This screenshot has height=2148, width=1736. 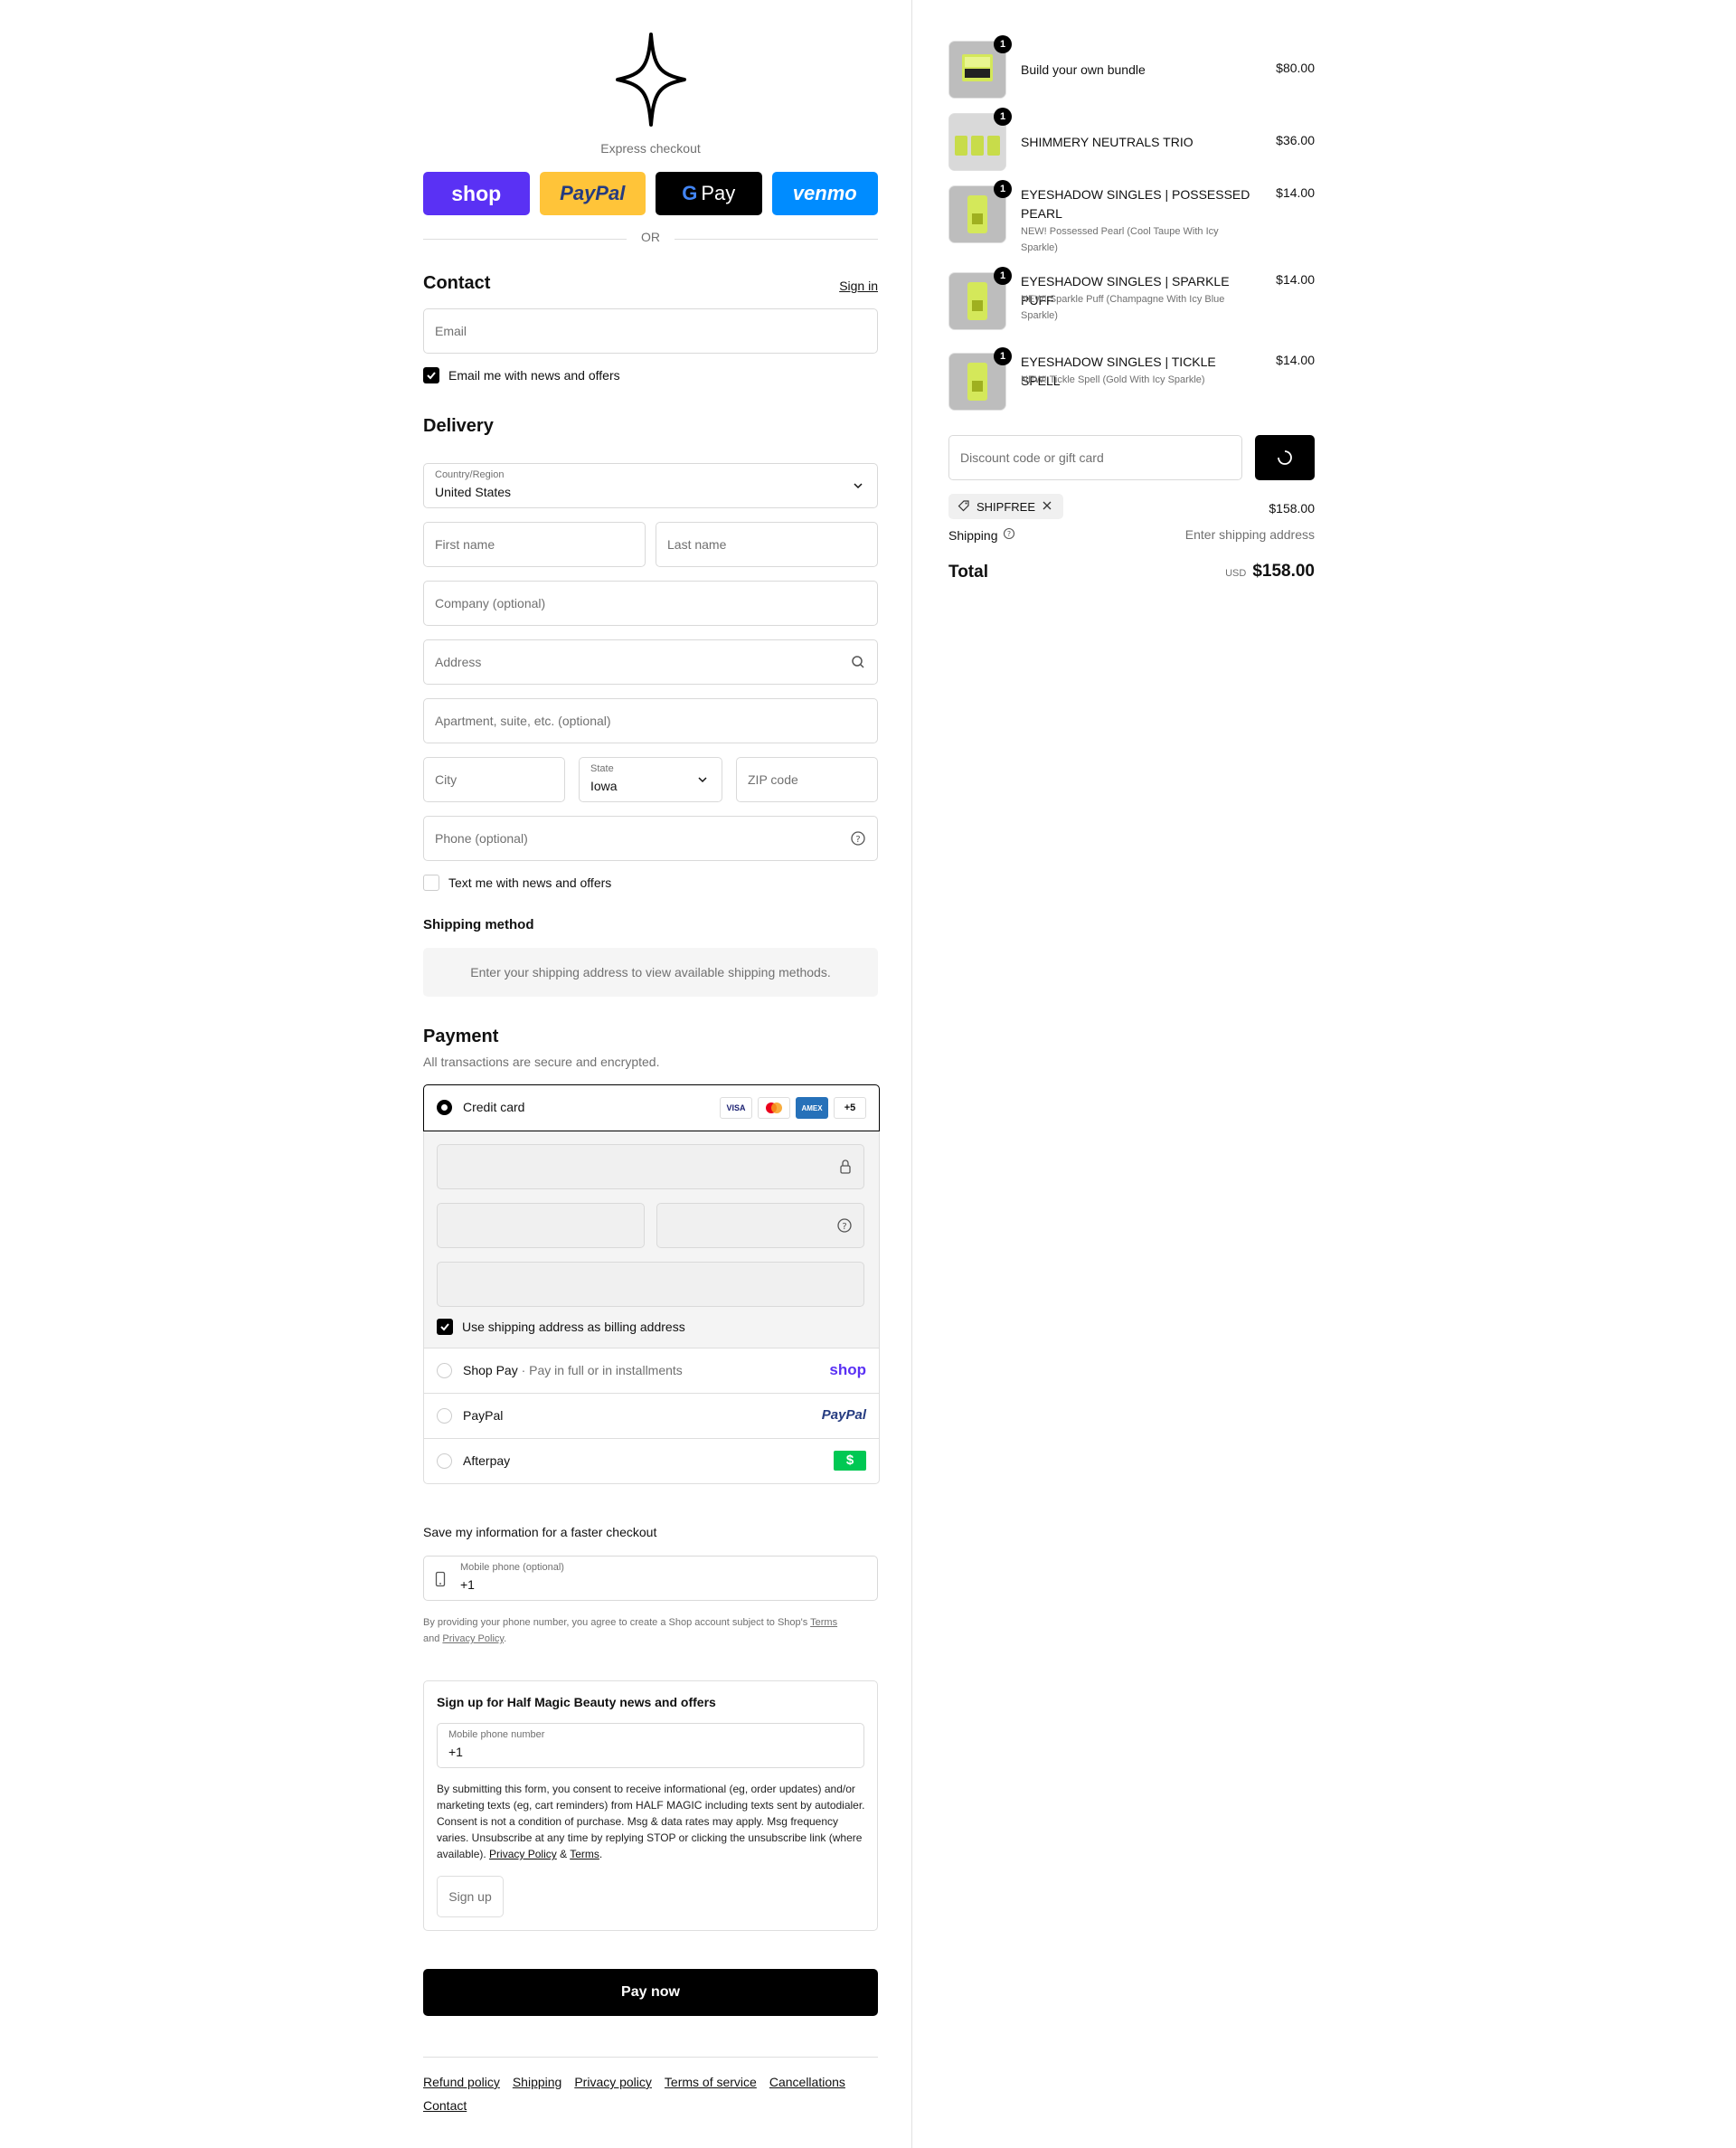 I want to click on cart-item: 1 SHIMMERY NEUTRALS TRIO $36.00, so click(x=1132, y=142).